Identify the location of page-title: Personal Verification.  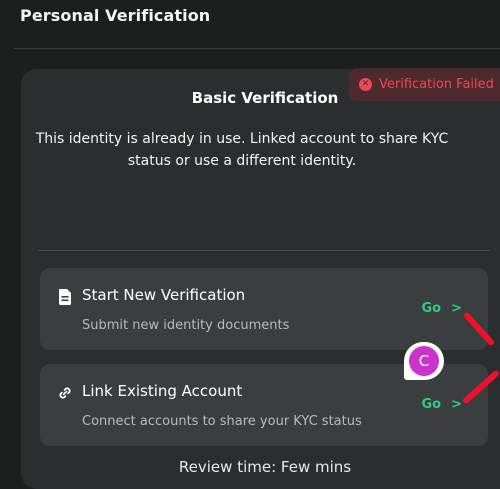
(115, 15).